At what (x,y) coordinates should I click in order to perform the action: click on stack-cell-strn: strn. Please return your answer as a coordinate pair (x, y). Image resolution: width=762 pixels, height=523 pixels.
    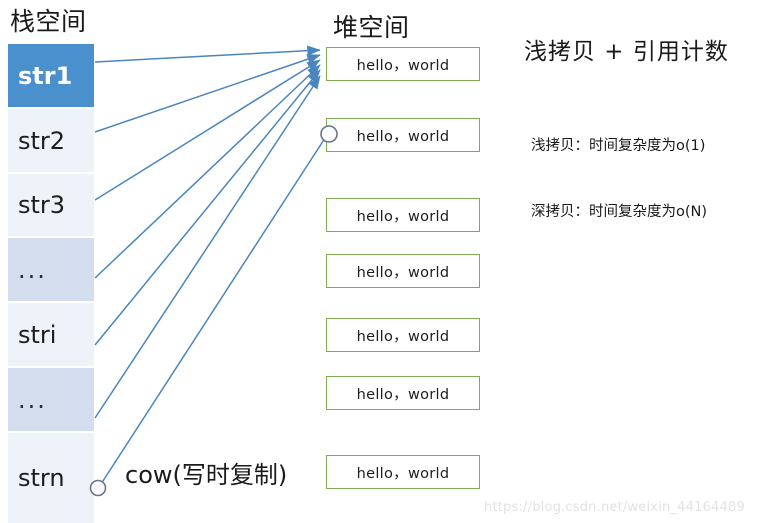
    Looking at the image, I should click on (51, 478).